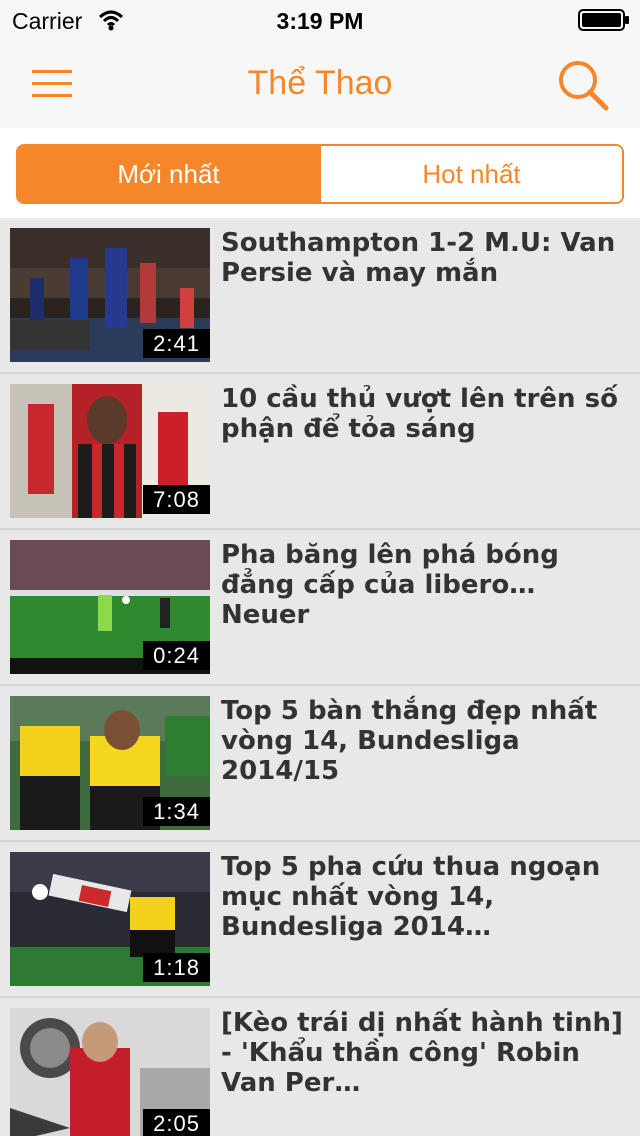 The image size is (640, 1136). I want to click on battery-icon, so click(604, 22).